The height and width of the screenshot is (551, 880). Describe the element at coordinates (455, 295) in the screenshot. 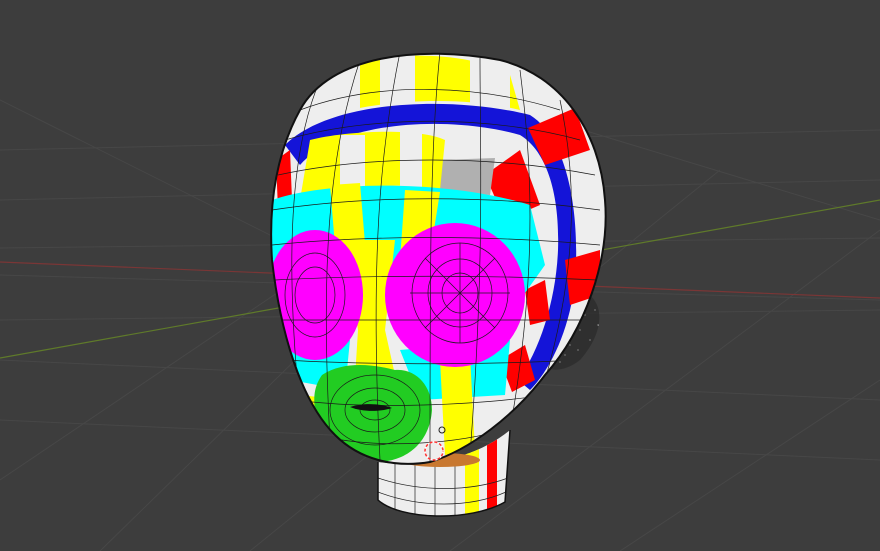

I see `right-eye-socket` at that location.